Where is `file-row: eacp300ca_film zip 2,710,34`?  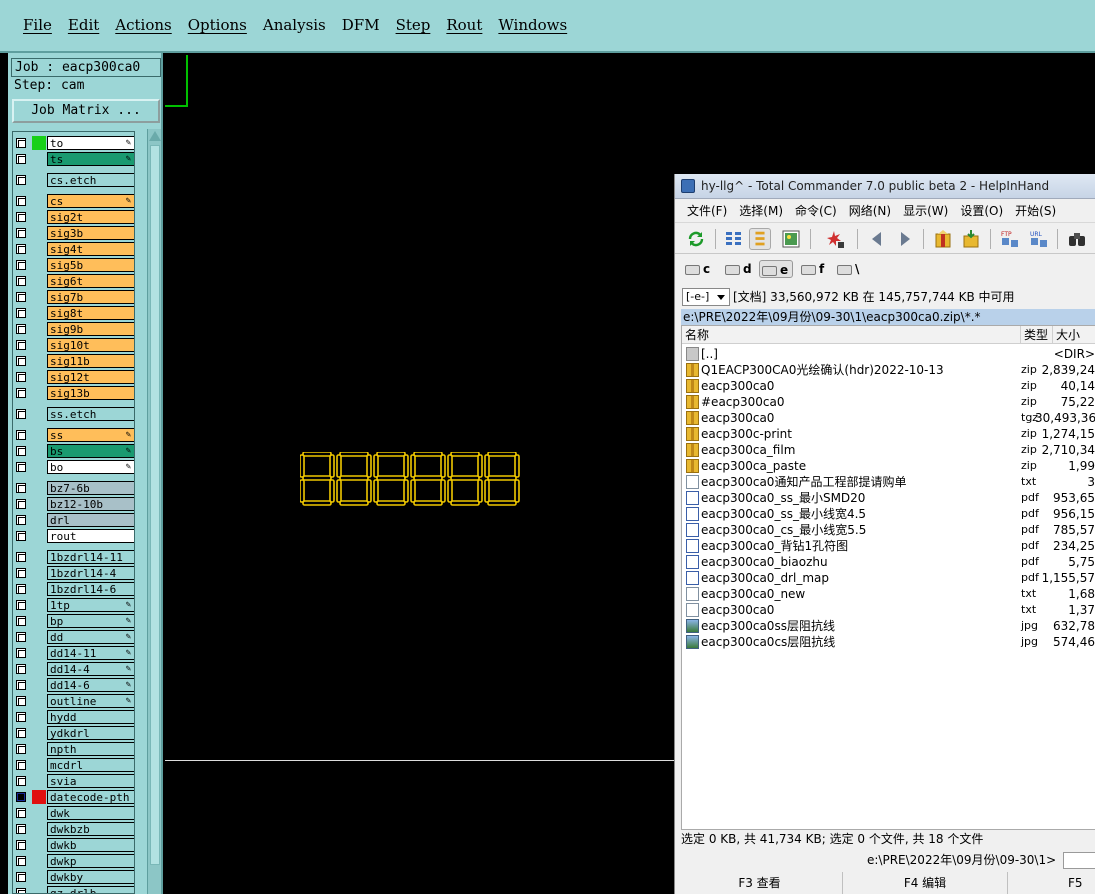 file-row: eacp300ca_film zip 2,710,34 is located at coordinates (888, 450).